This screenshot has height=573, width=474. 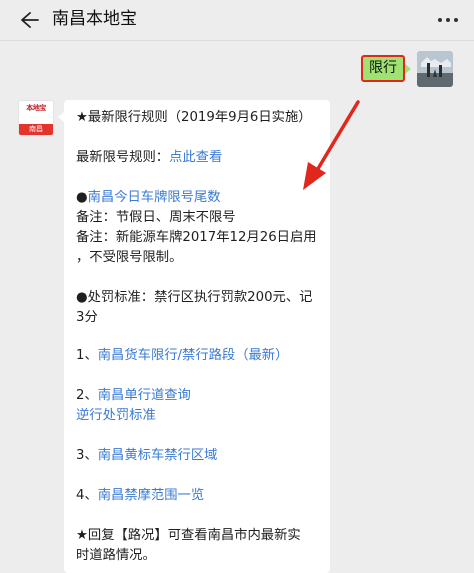 I want to click on bot-avatar: 本地宝 南昌, so click(x=36, y=118).